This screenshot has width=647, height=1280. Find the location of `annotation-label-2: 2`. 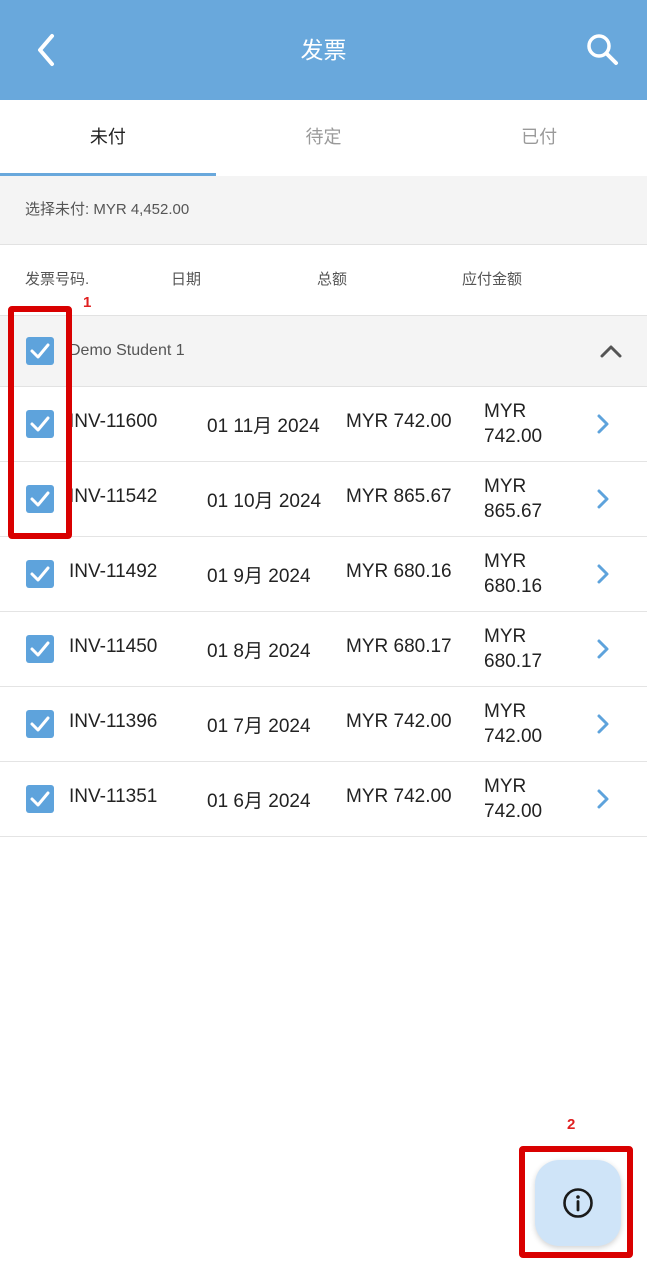

annotation-label-2: 2 is located at coordinates (571, 1124).